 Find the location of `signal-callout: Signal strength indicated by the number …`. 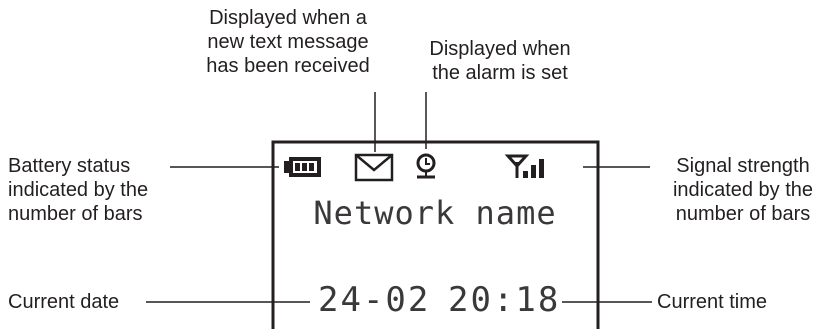

signal-callout: Signal strength indicated by the number … is located at coordinates (743, 190).